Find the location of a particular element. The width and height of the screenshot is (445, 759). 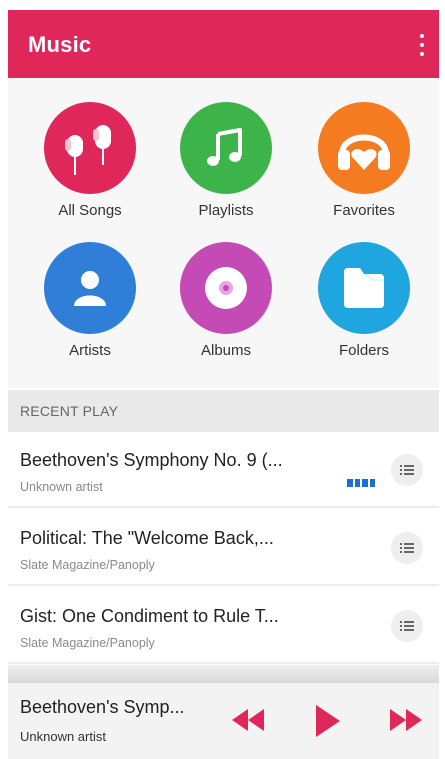

category-all-songs: All Songs is located at coordinates (90, 162).